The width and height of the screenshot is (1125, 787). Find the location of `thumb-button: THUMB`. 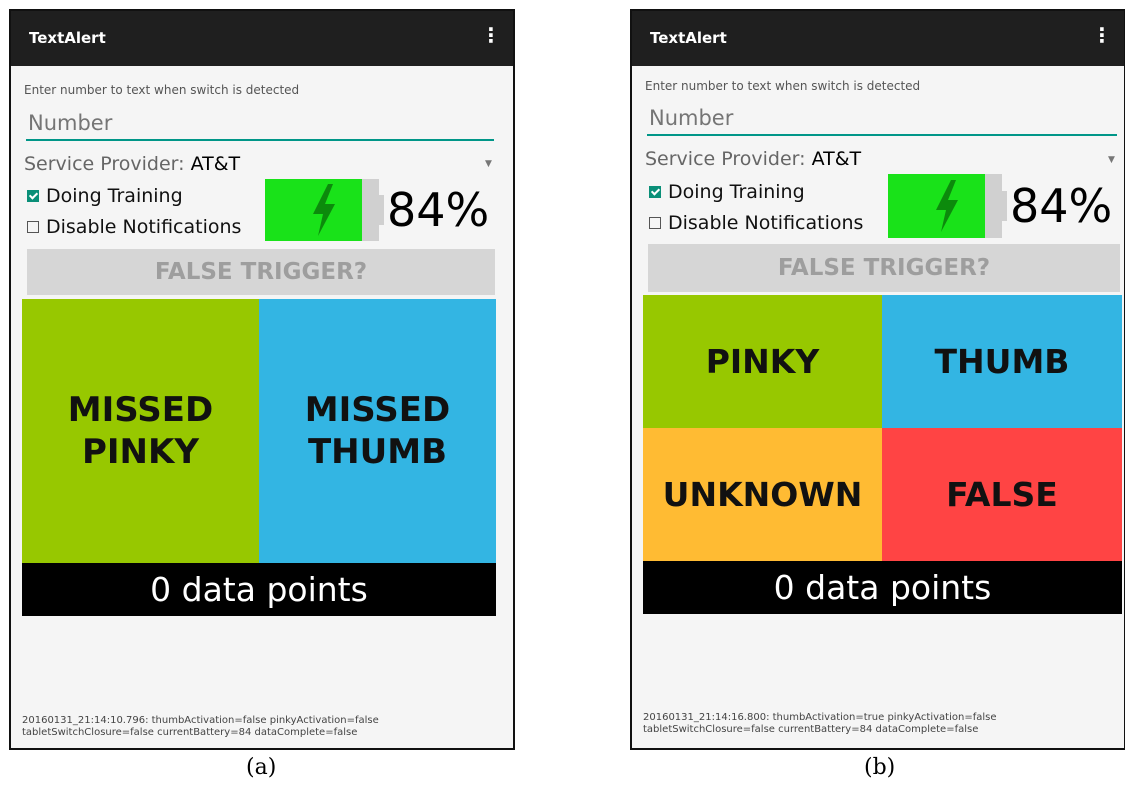

thumb-button: THUMB is located at coordinates (1002, 361).